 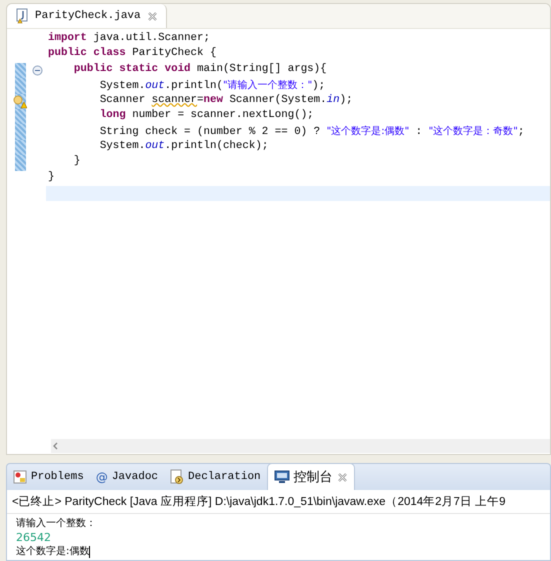 I want to click on code-line: import java.util.Scanner;, so click(x=129, y=39).